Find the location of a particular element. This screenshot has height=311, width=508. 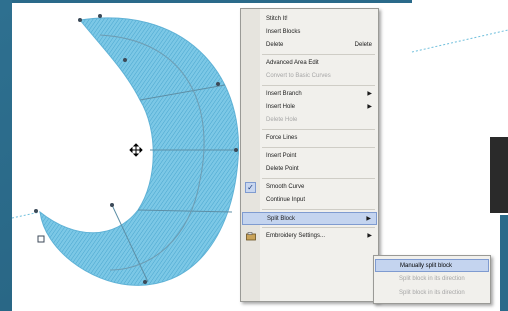

menu-item-label: Insert Hole is located at coordinates (281, 107).